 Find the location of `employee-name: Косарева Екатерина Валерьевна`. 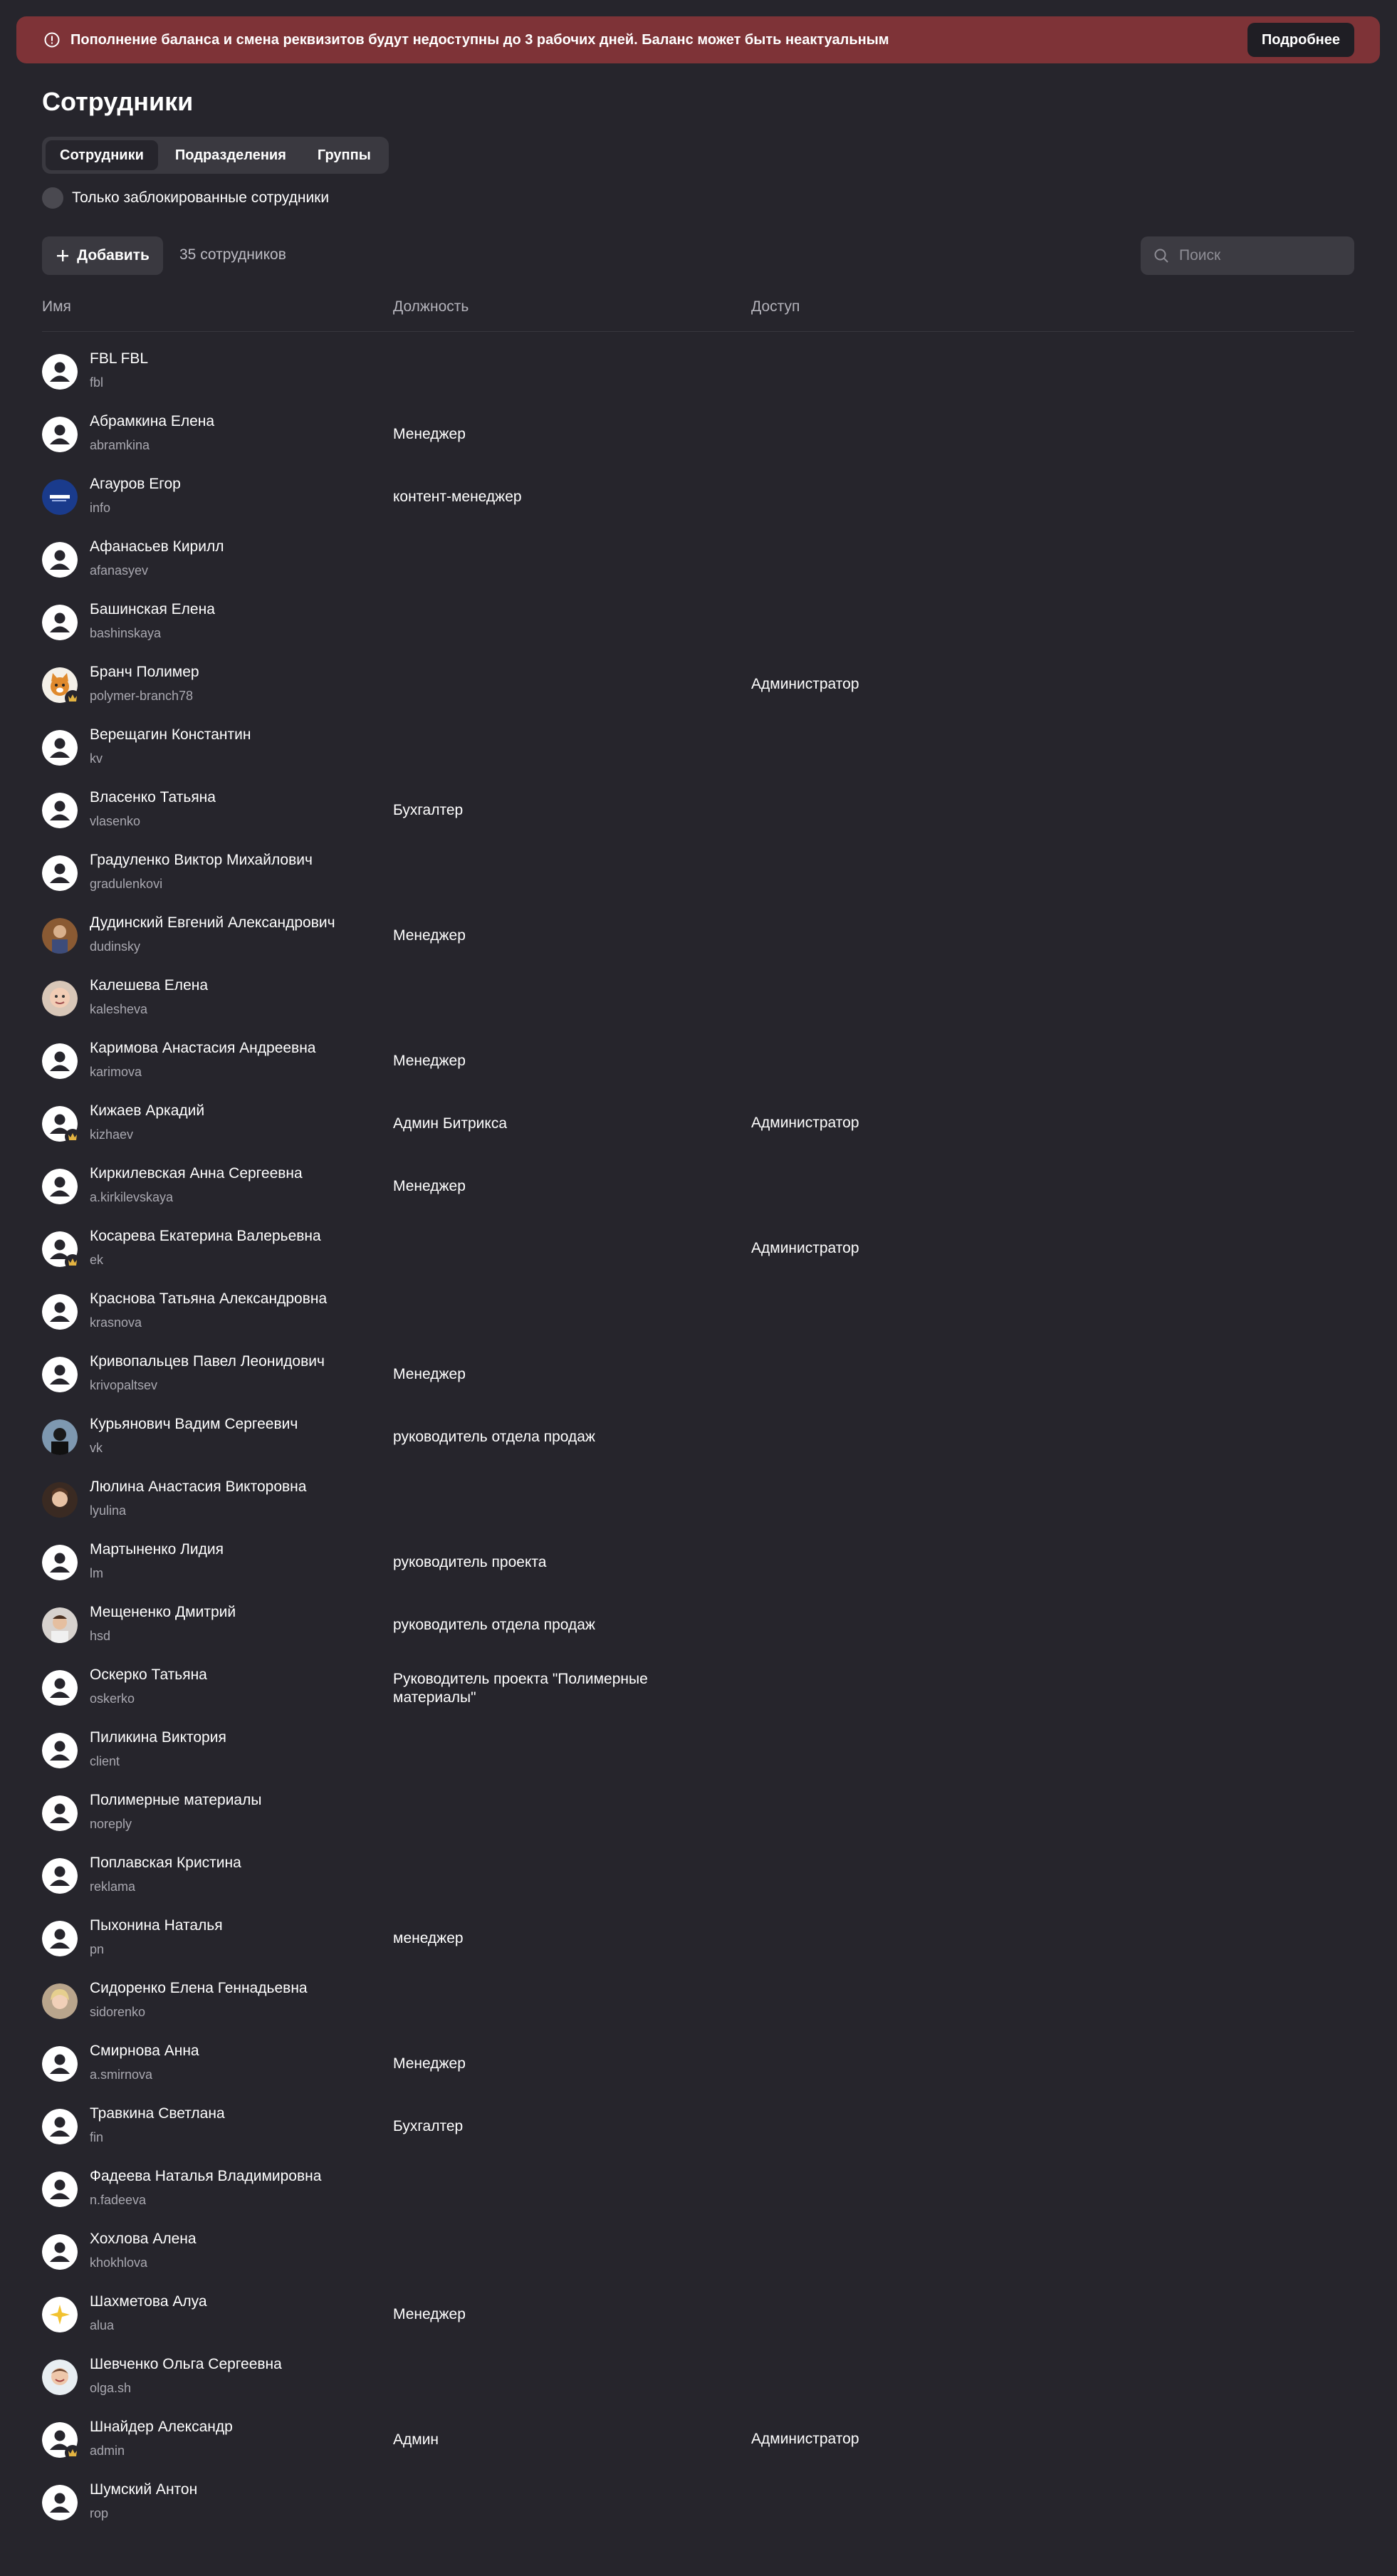

employee-name: Косарева Екатерина Валерьевна is located at coordinates (205, 1236).